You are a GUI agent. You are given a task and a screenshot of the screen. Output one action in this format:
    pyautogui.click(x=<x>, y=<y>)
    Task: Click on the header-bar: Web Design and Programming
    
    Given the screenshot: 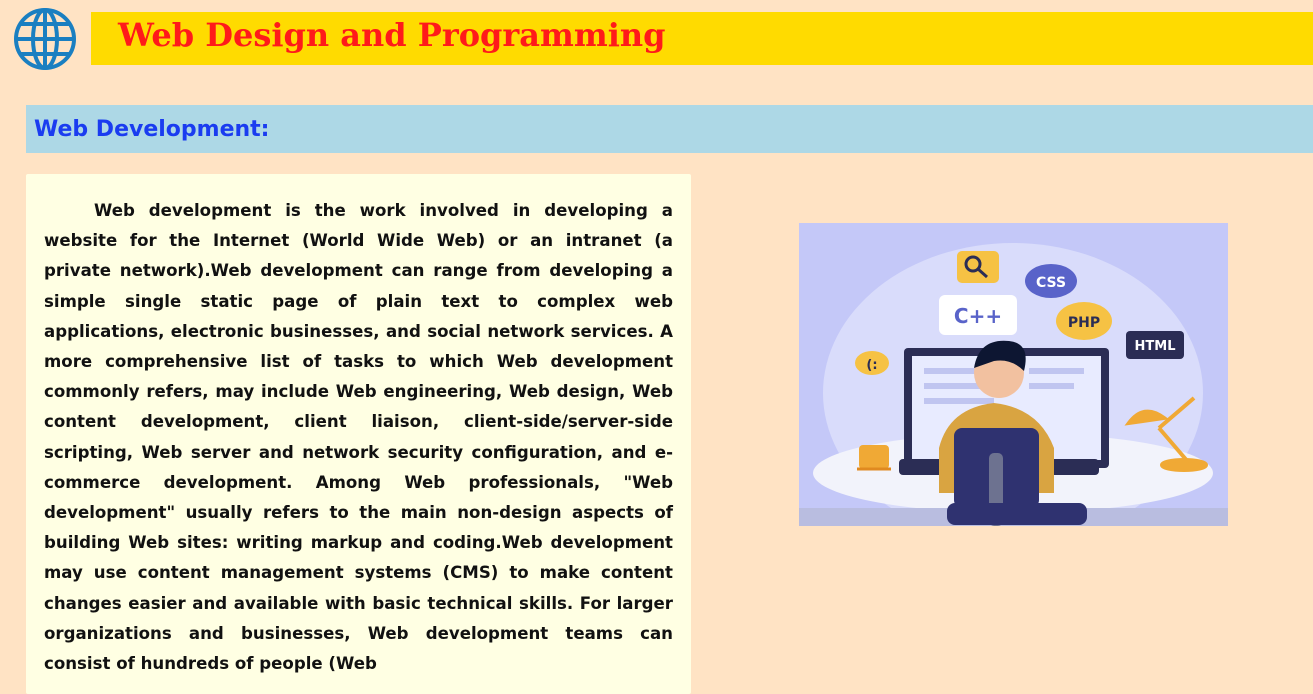 What is the action you would take?
    pyautogui.click(x=702, y=38)
    